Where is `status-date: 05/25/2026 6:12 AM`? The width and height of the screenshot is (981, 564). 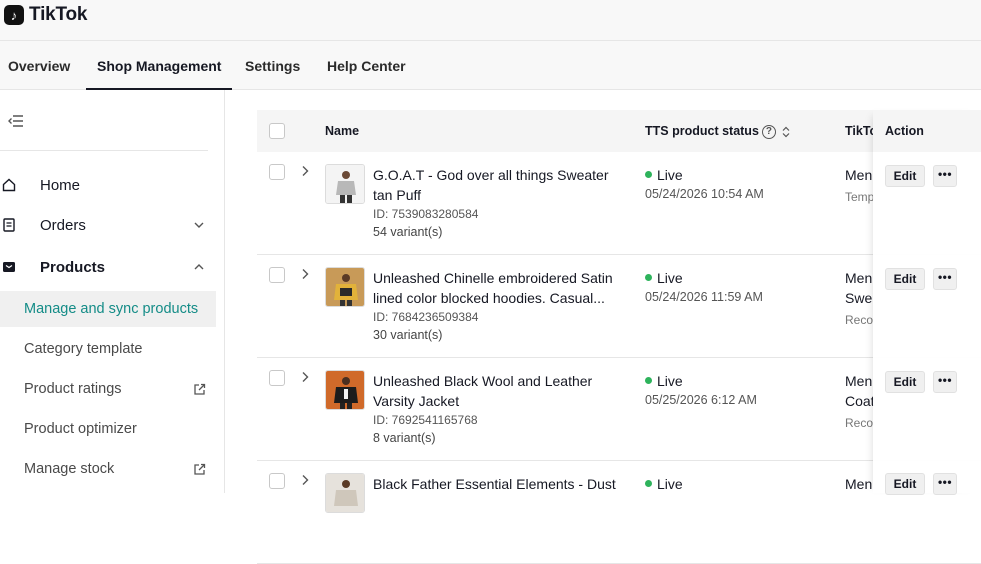 status-date: 05/25/2026 6:12 AM is located at coordinates (701, 400).